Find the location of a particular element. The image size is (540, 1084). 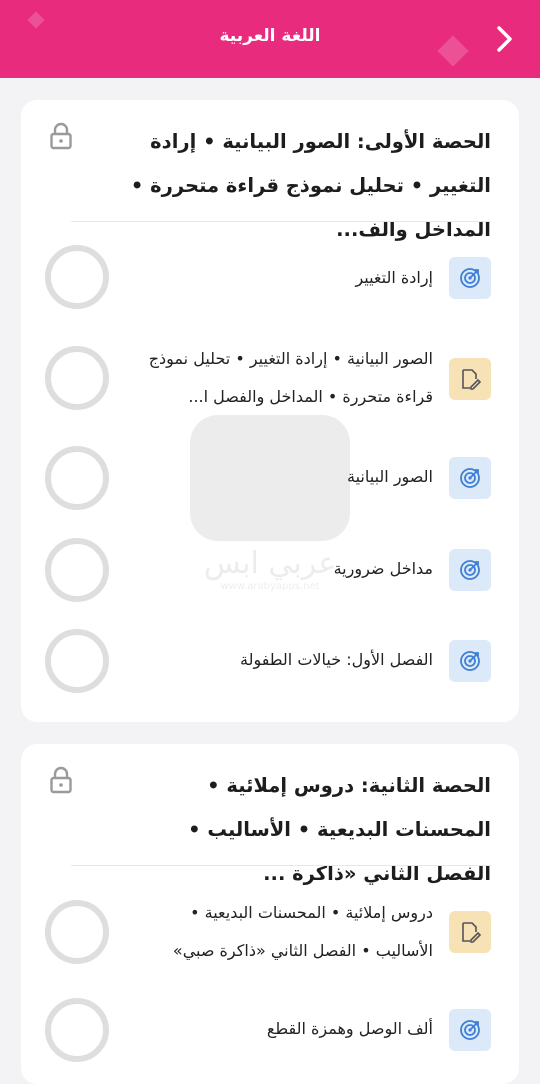

lesson-item: الفصل الأول: خيالات الطفولة is located at coordinates (270, 662).